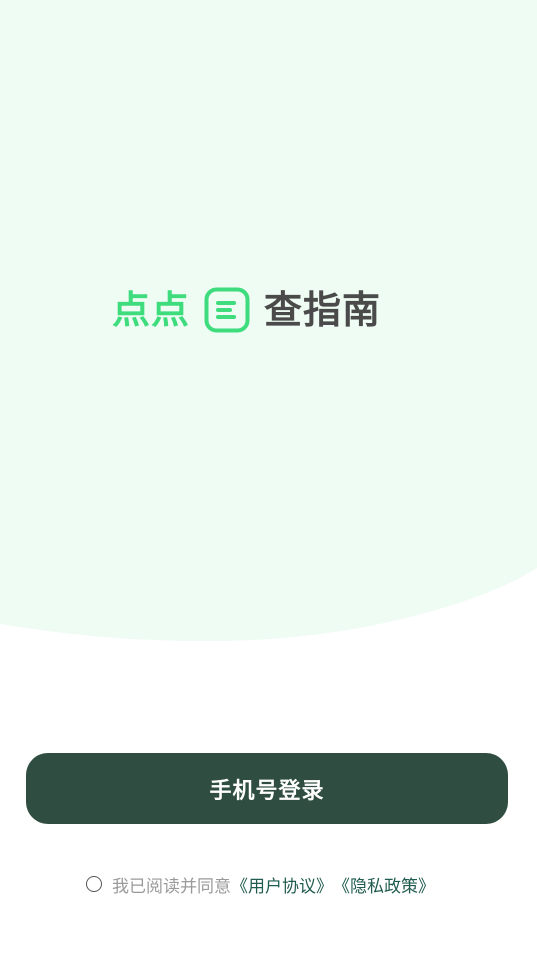 This screenshot has height=976, width=537. What do you see at coordinates (384, 884) in the screenshot?
I see `privacy-policy-link: 《隐私政策》` at bounding box center [384, 884].